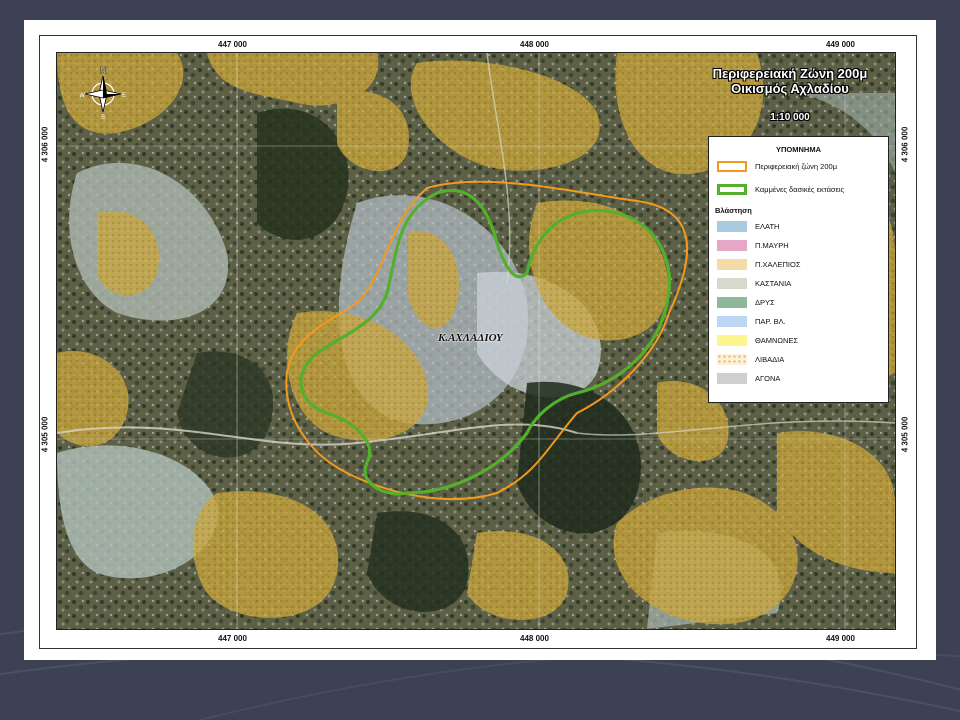 The width and height of the screenshot is (960, 720). Describe the element at coordinates (777, 340) in the screenshot. I see `legend-veg-label: ΘΑΜΝΩΝΕΣ` at that location.